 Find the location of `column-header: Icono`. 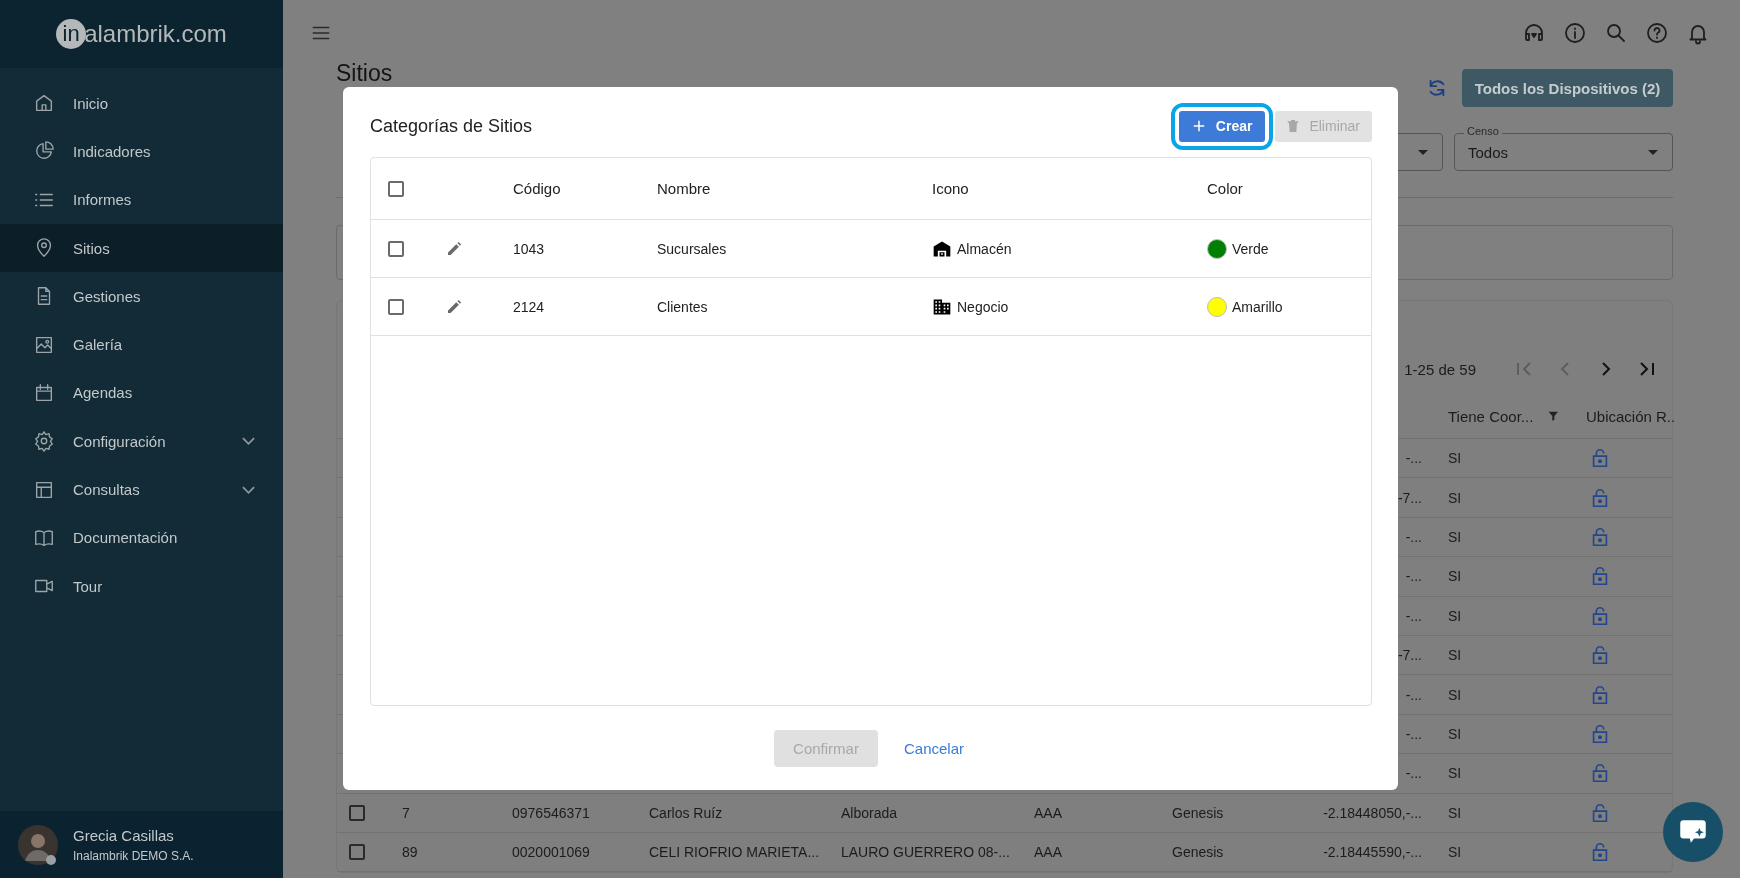

column-header: Icono is located at coordinates (950, 188).